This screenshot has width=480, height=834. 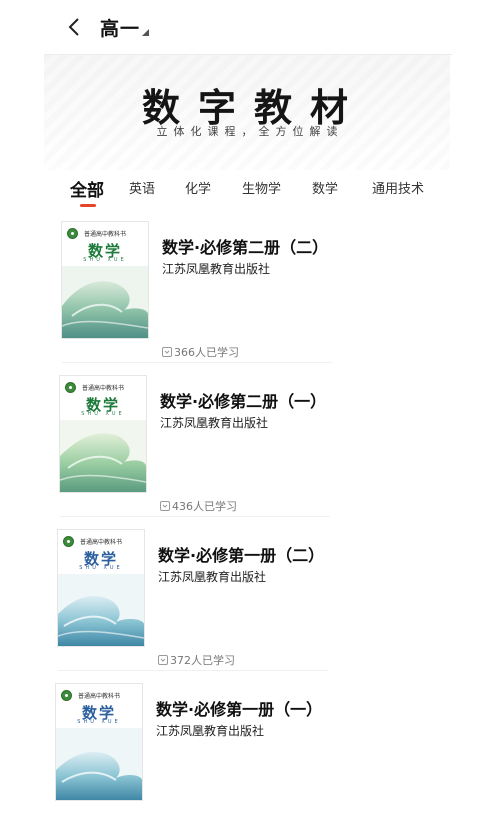 What do you see at coordinates (261, 187) in the screenshot?
I see `tab-biology: 生物学` at bounding box center [261, 187].